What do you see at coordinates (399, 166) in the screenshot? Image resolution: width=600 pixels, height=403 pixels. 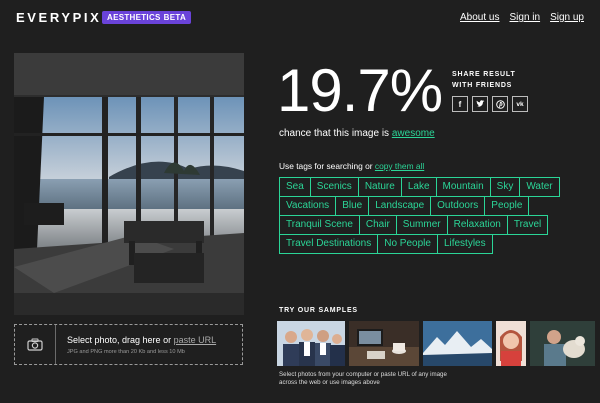 I see `copy-all-tags-link: copy them all` at bounding box center [399, 166].